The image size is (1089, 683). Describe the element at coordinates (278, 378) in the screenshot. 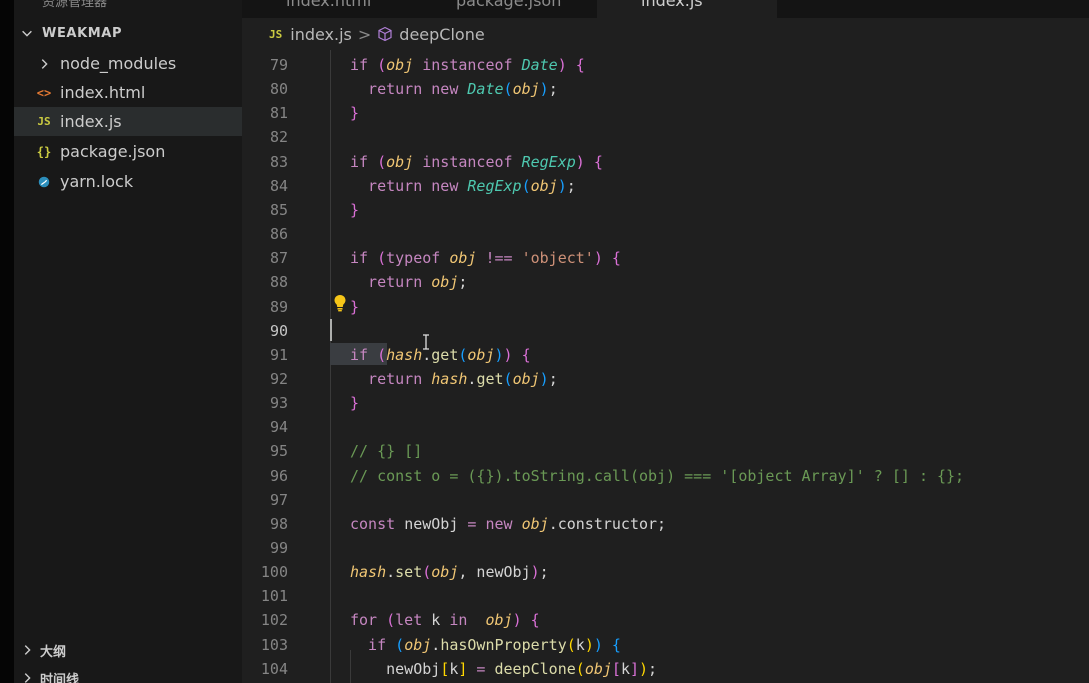

I see `line-number: 92` at that location.